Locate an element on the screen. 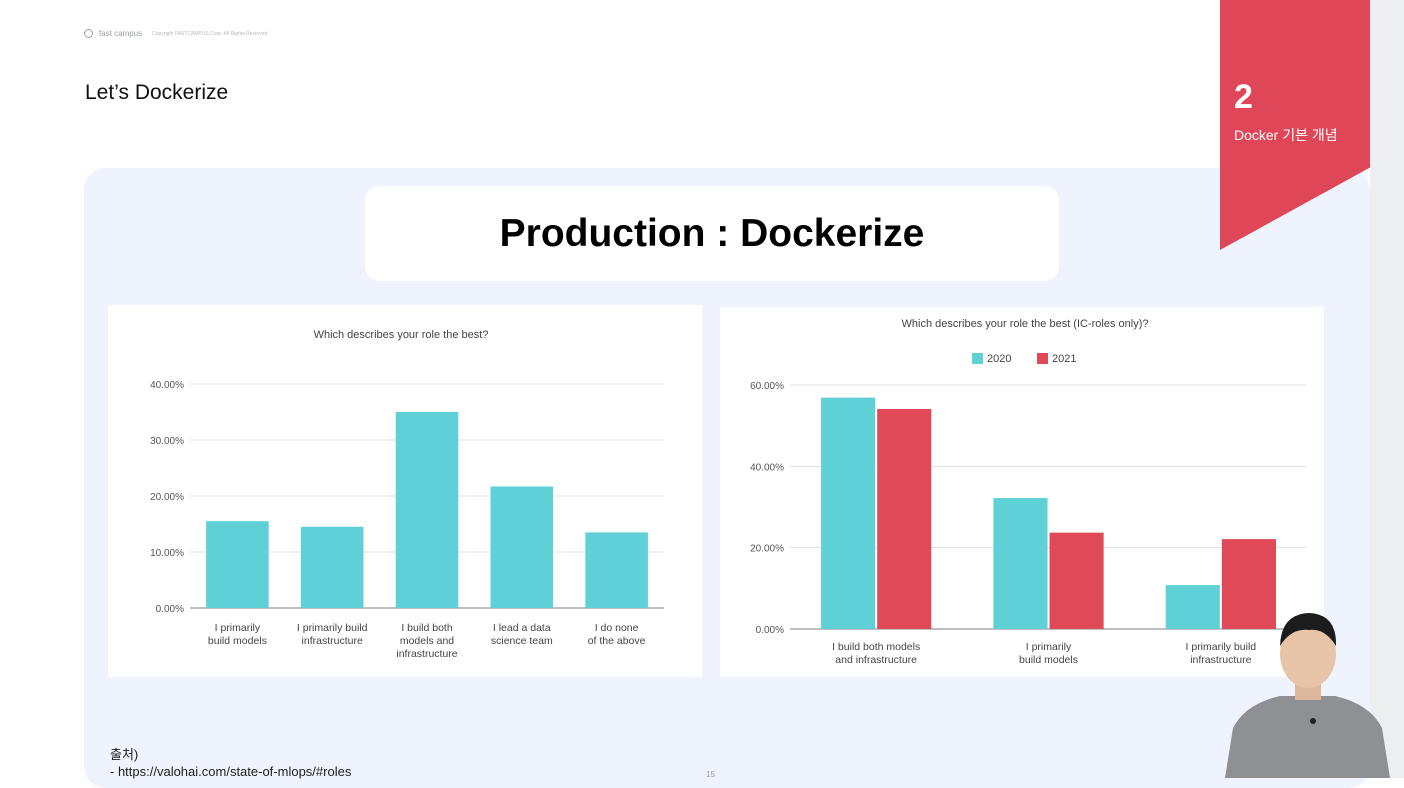  legend-swatch-2020 is located at coordinates (977, 358).